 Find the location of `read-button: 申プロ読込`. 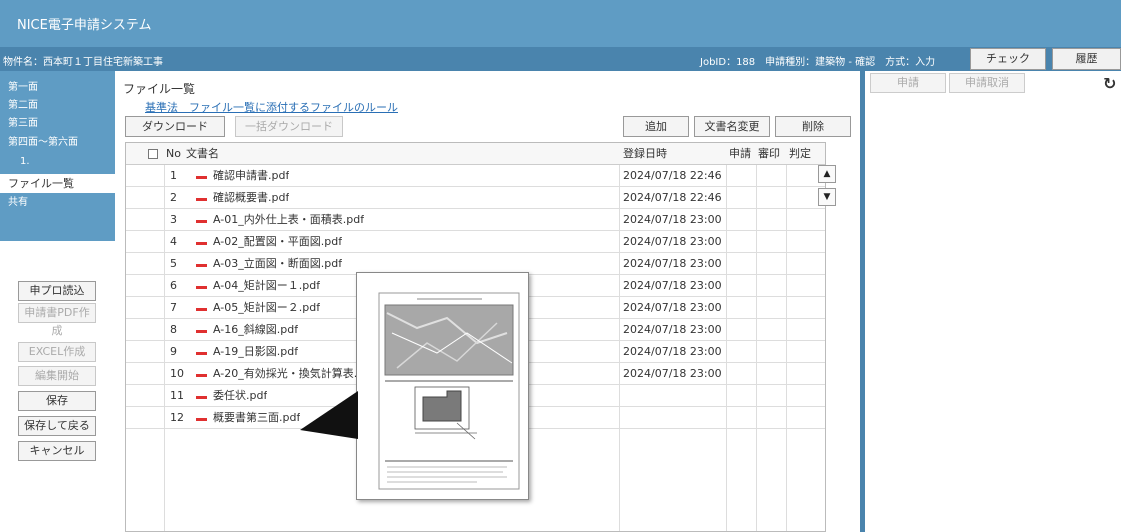

read-button: 申プロ読込 is located at coordinates (57, 291).